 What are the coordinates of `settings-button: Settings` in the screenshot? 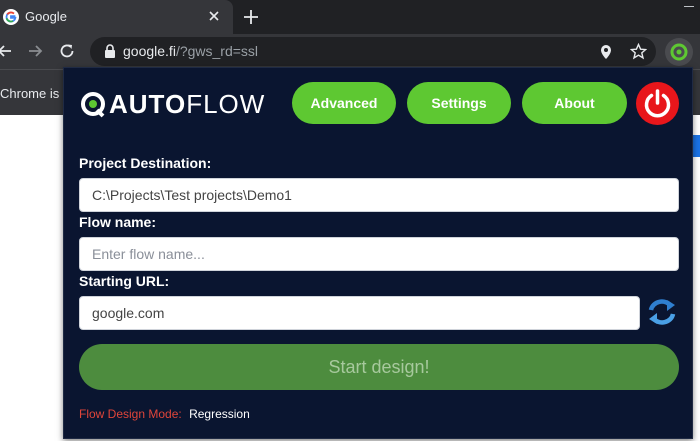 It's located at (459, 103).